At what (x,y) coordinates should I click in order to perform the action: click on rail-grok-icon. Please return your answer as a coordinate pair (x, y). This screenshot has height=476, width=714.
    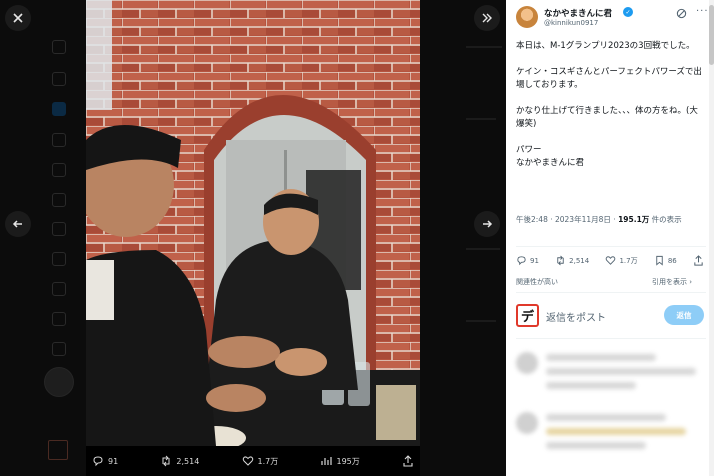
    Looking at the image, I should click on (59, 170).